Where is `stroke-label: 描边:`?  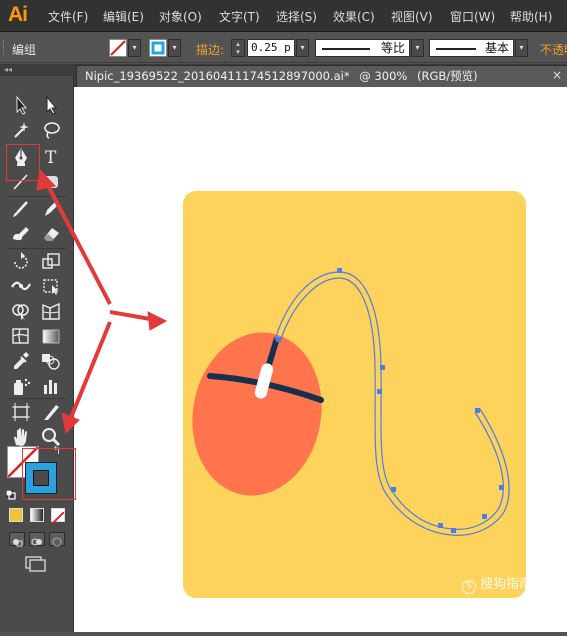 stroke-label: 描边: is located at coordinates (210, 49).